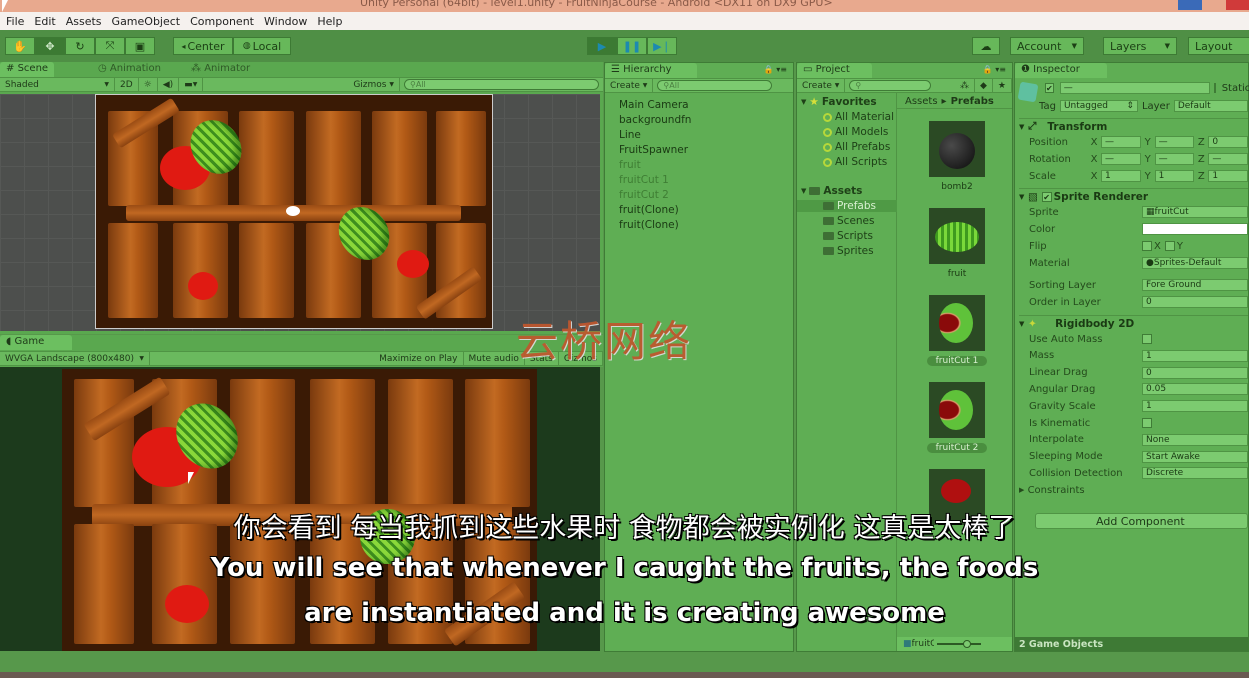 This screenshot has height=678, width=1249. I want to click on pause-button: ❚❚, so click(632, 46).